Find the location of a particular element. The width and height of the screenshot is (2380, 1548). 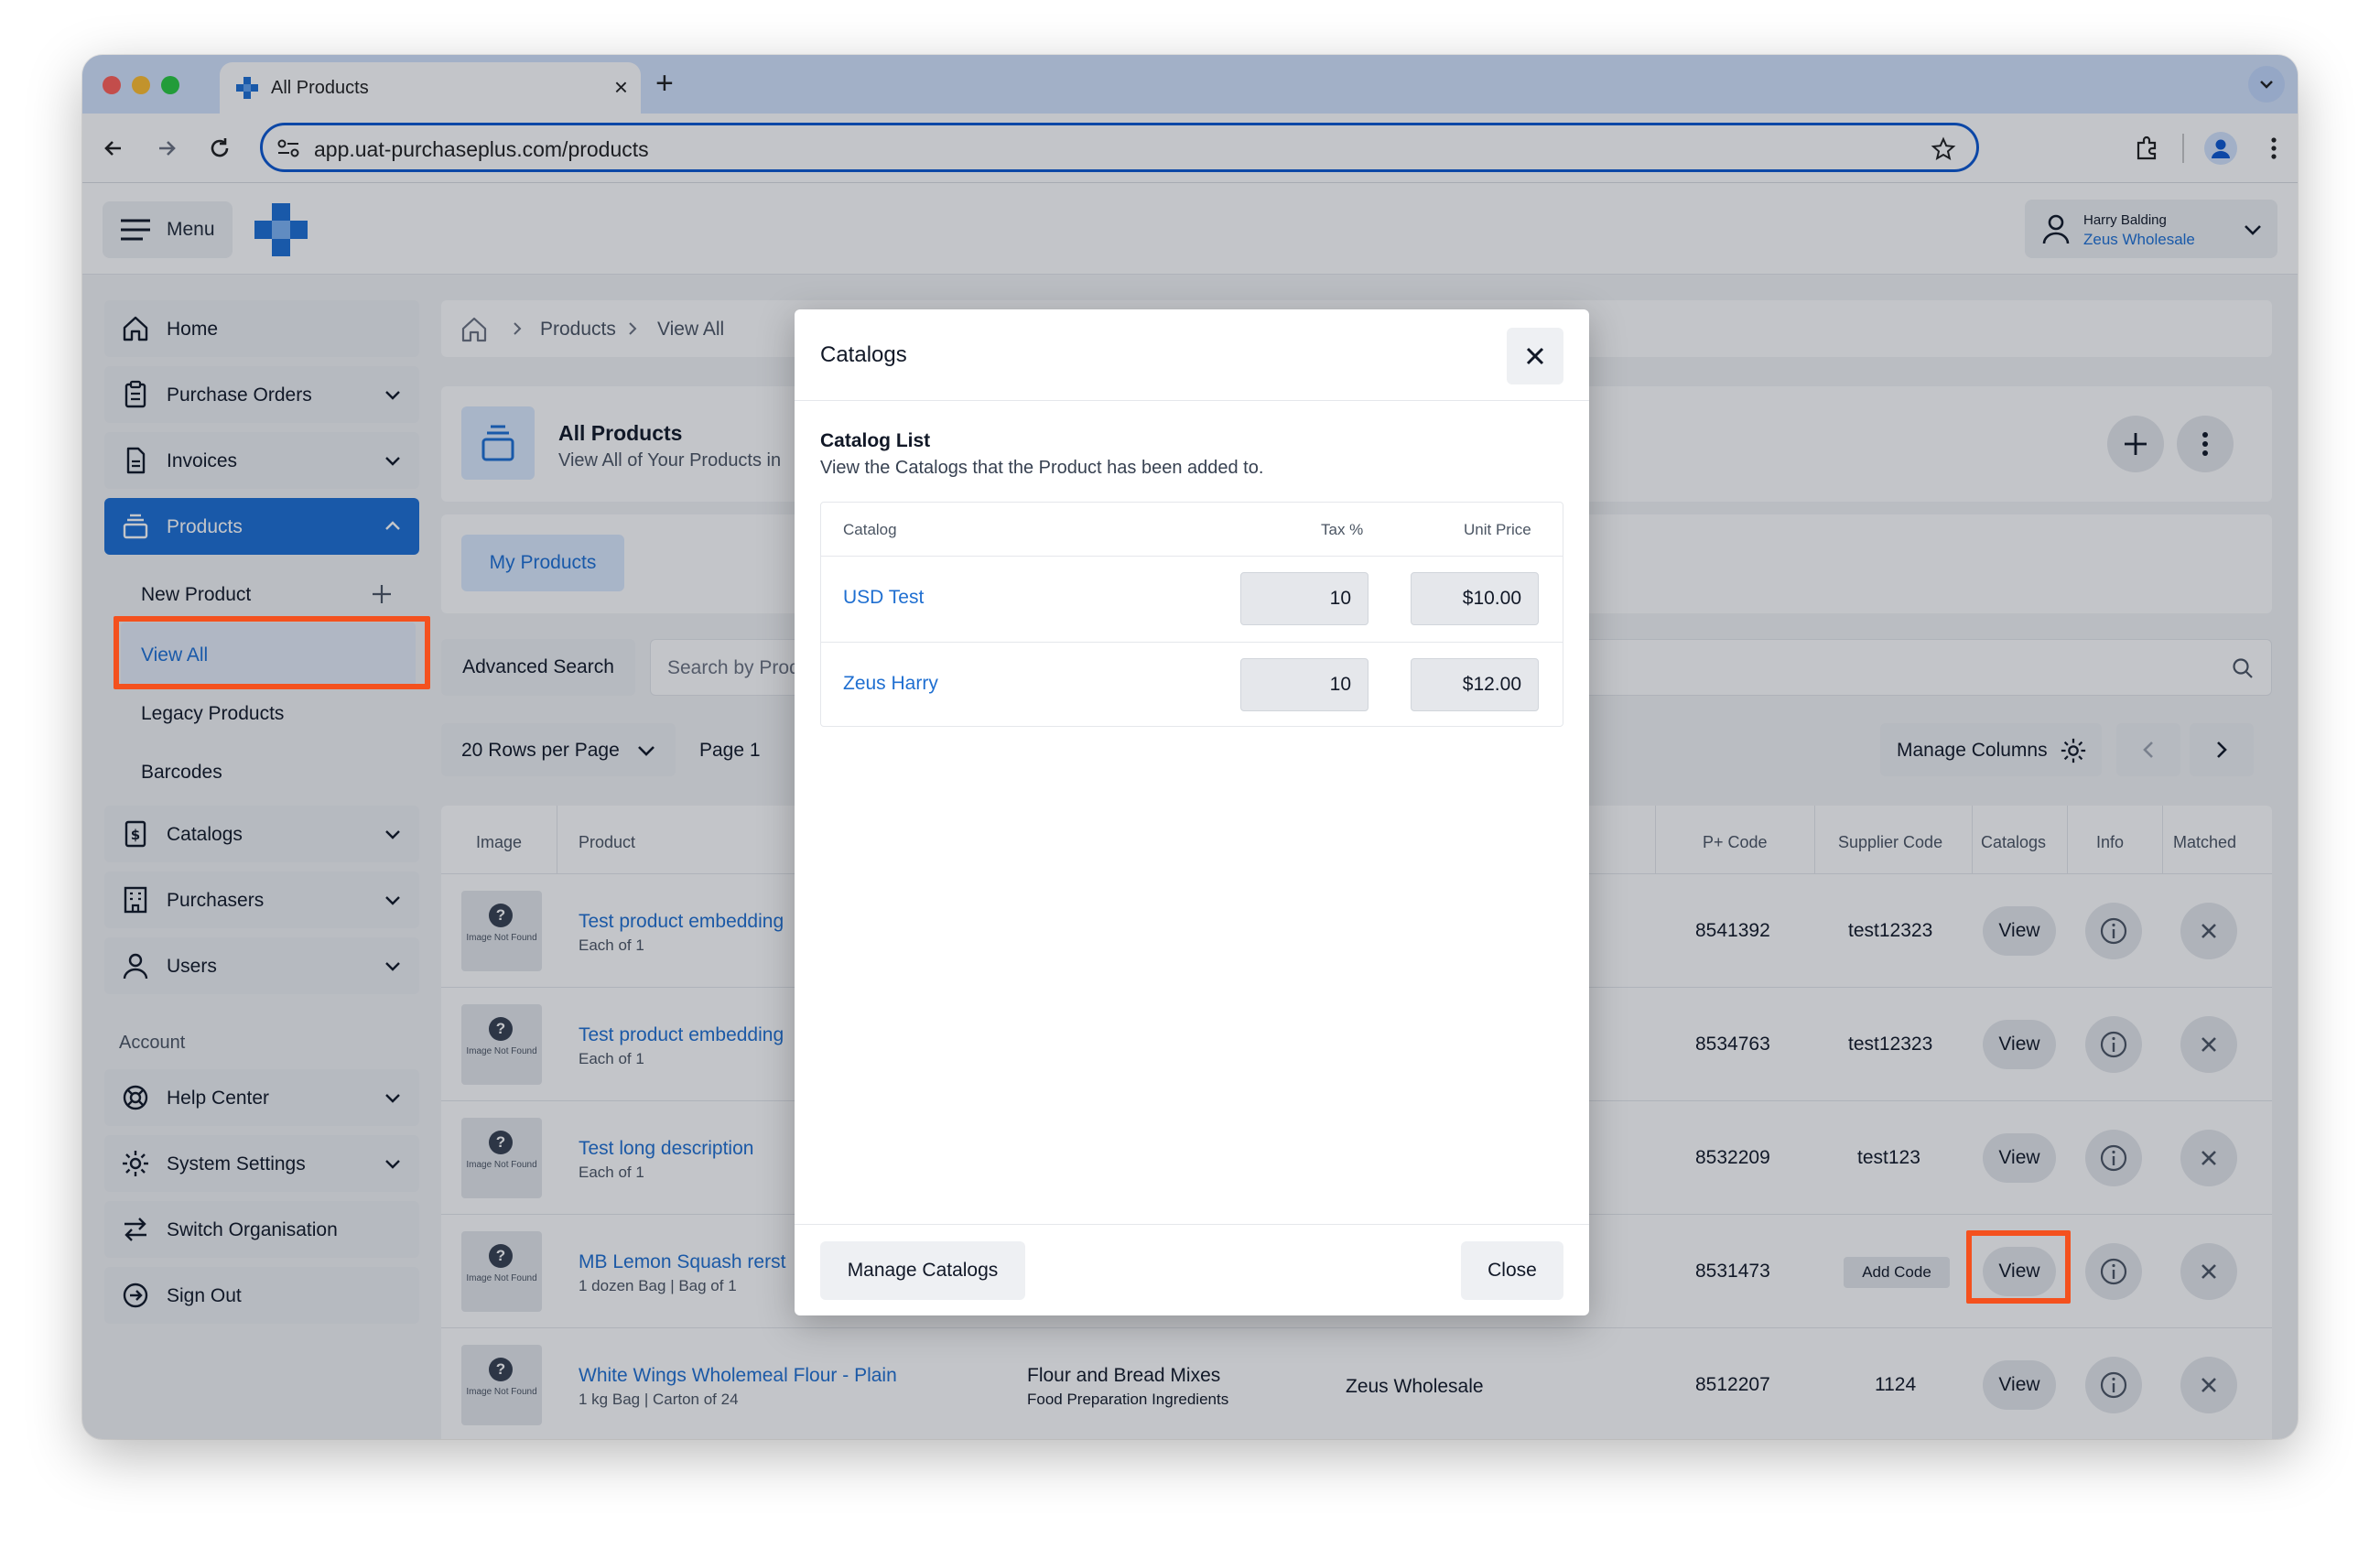

modal-title: Catalogs is located at coordinates (863, 354).